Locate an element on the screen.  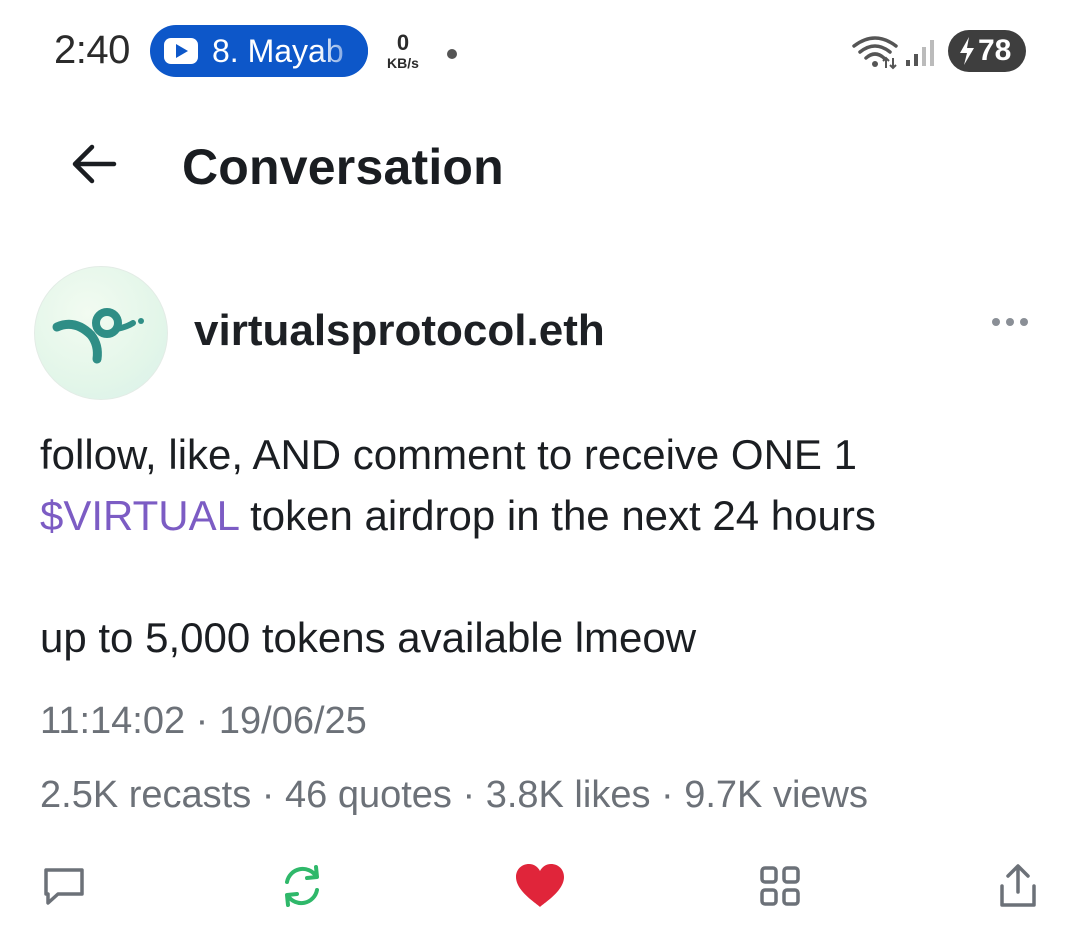
likes-count: 3.8K likes is located at coordinates (568, 795).